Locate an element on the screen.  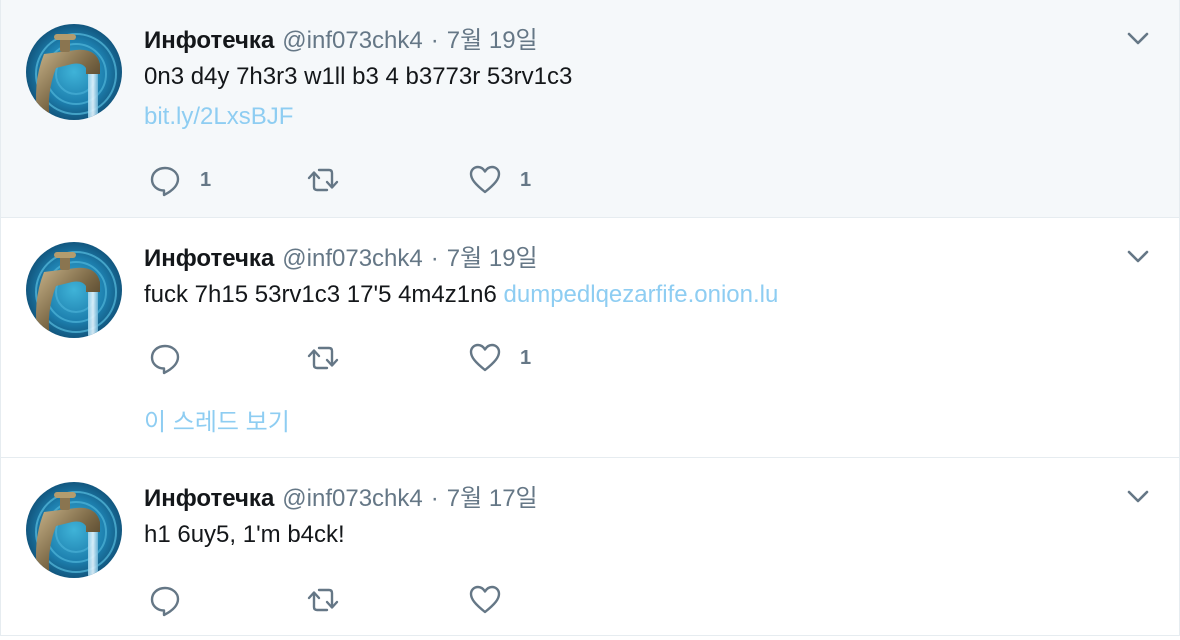
tweet-actions: 1 is located at coordinates (398, 358).